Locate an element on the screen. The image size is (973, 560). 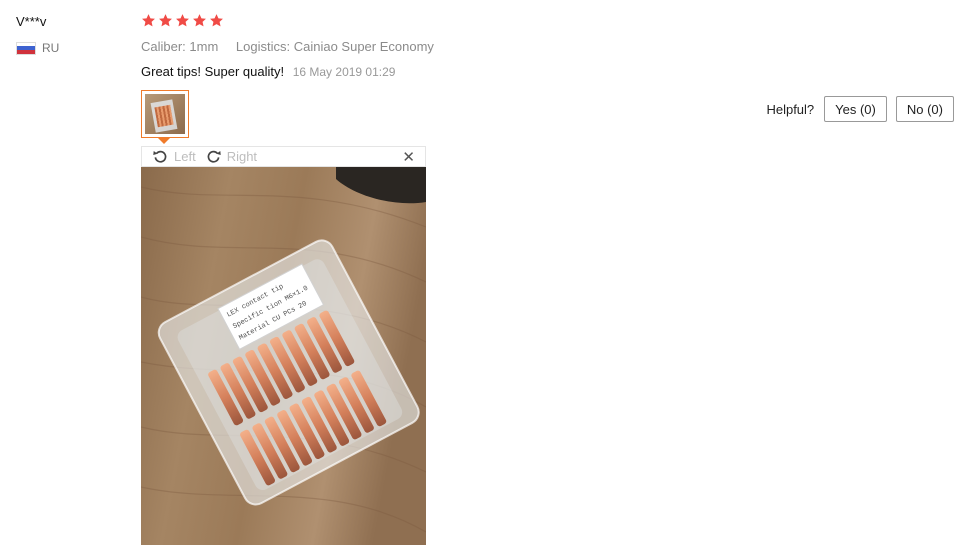
close-icon: ✕ is located at coordinates (408, 157).